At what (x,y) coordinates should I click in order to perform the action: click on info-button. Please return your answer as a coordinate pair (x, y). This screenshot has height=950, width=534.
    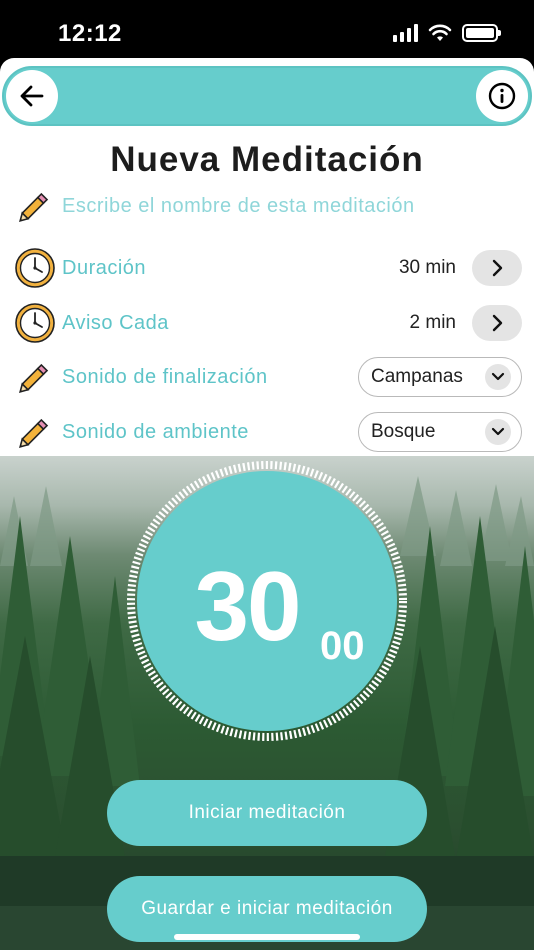
    Looking at the image, I should click on (502, 96).